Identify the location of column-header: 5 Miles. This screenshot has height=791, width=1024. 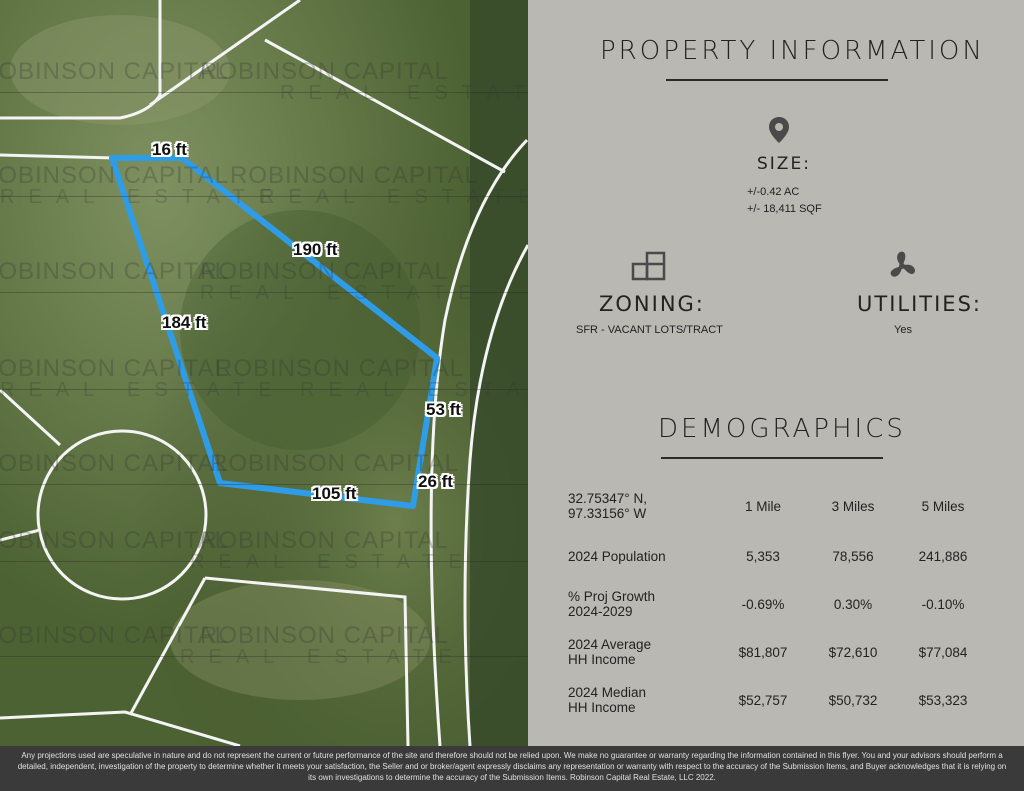
(943, 506).